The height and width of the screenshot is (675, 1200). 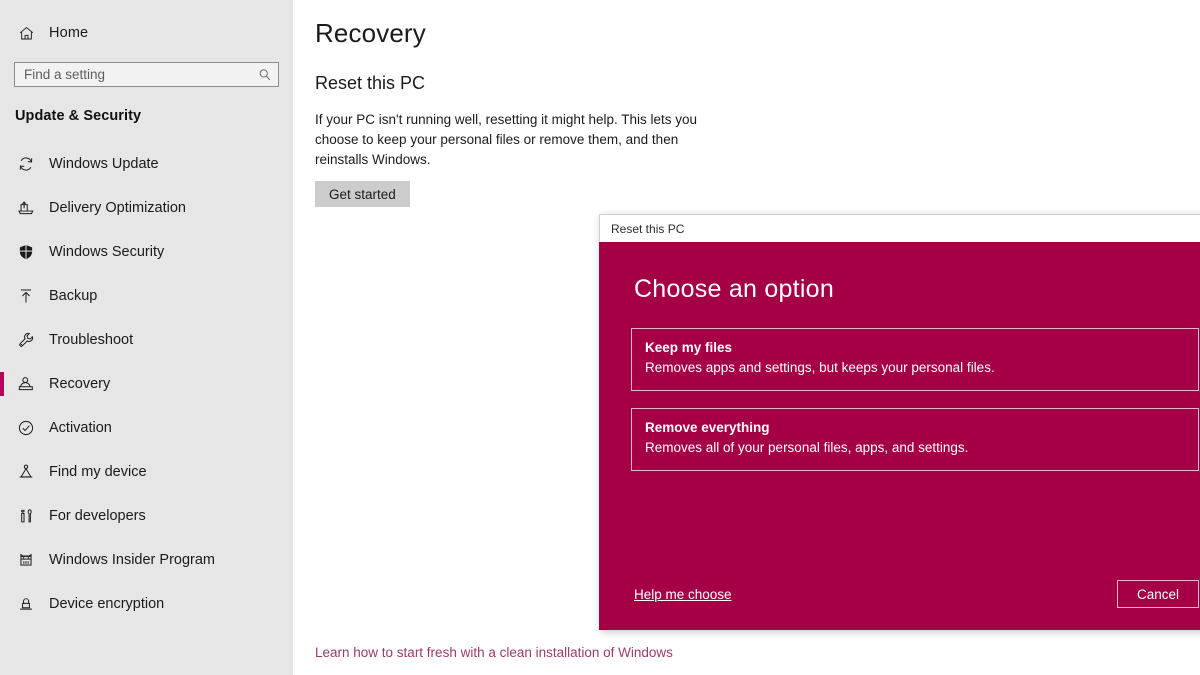 What do you see at coordinates (26, 384) in the screenshot?
I see `recovery-icon` at bounding box center [26, 384].